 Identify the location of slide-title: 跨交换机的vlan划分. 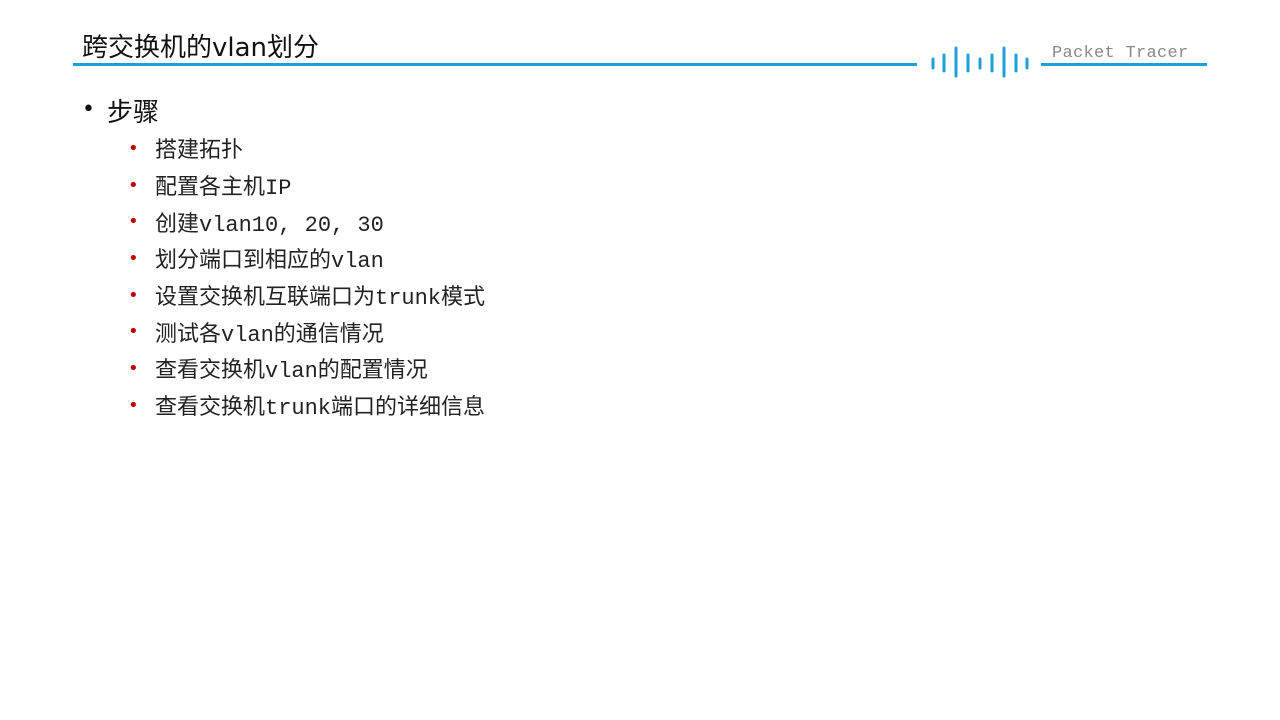
(201, 48).